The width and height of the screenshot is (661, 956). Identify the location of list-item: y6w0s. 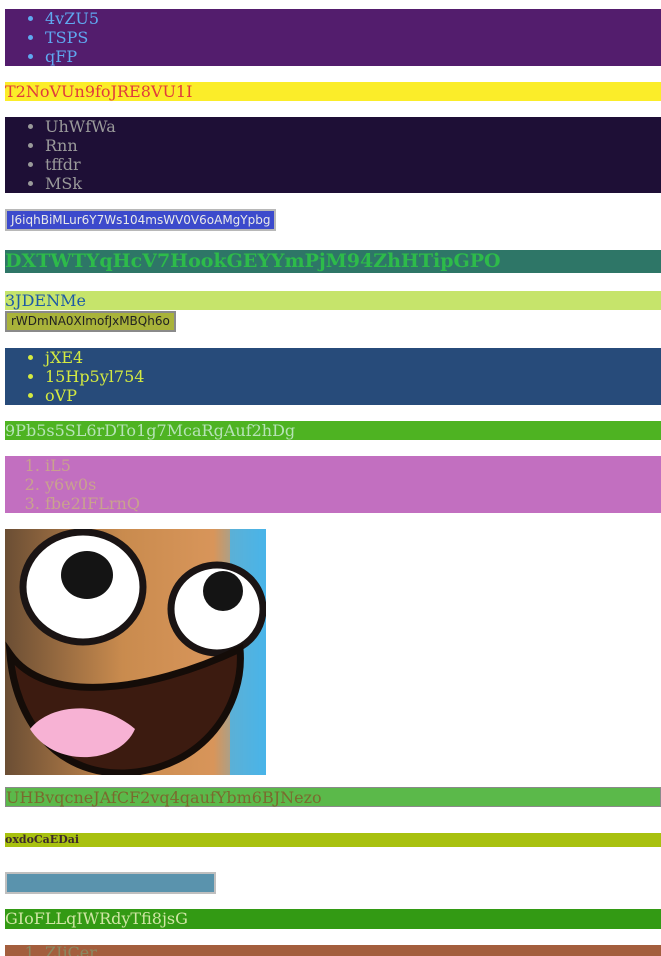
(353, 484).